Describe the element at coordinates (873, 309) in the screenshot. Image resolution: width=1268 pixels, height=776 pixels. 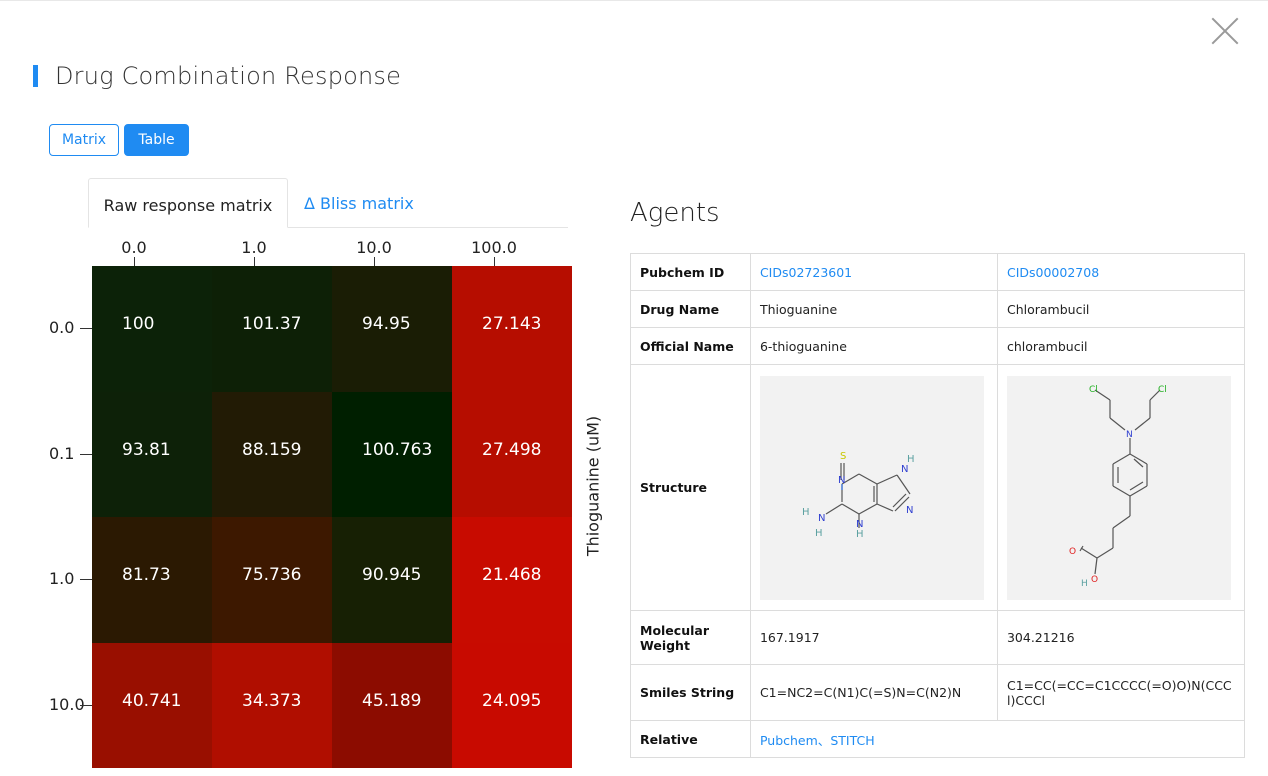
I see `drug-a-name: Thioguanine` at that location.